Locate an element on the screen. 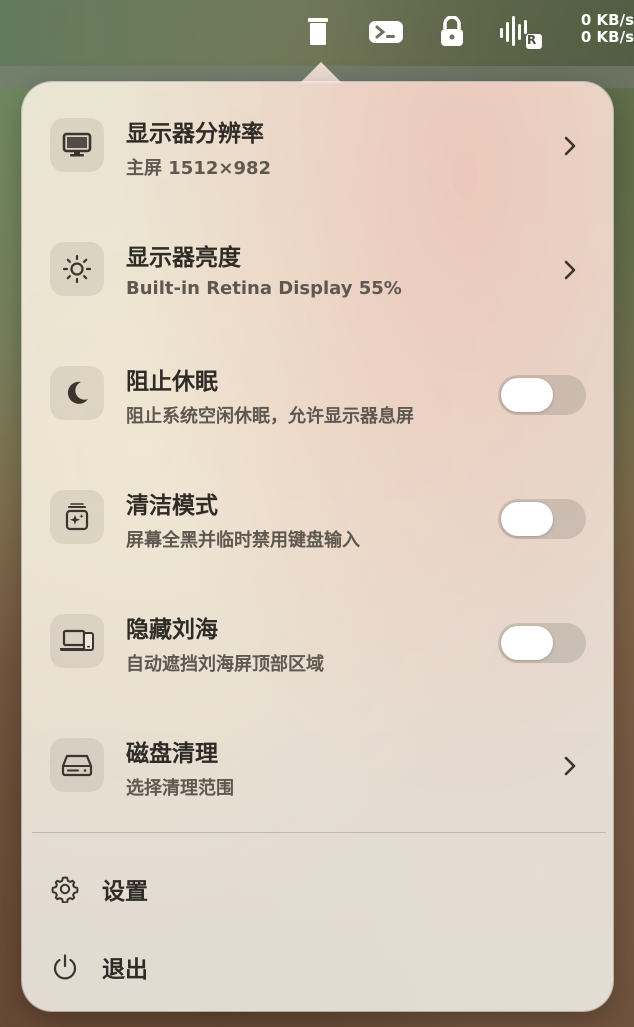  row-hide-notch: 隐藏刘海 自动遮挡刘海屏顶部区域 is located at coordinates (317, 637).